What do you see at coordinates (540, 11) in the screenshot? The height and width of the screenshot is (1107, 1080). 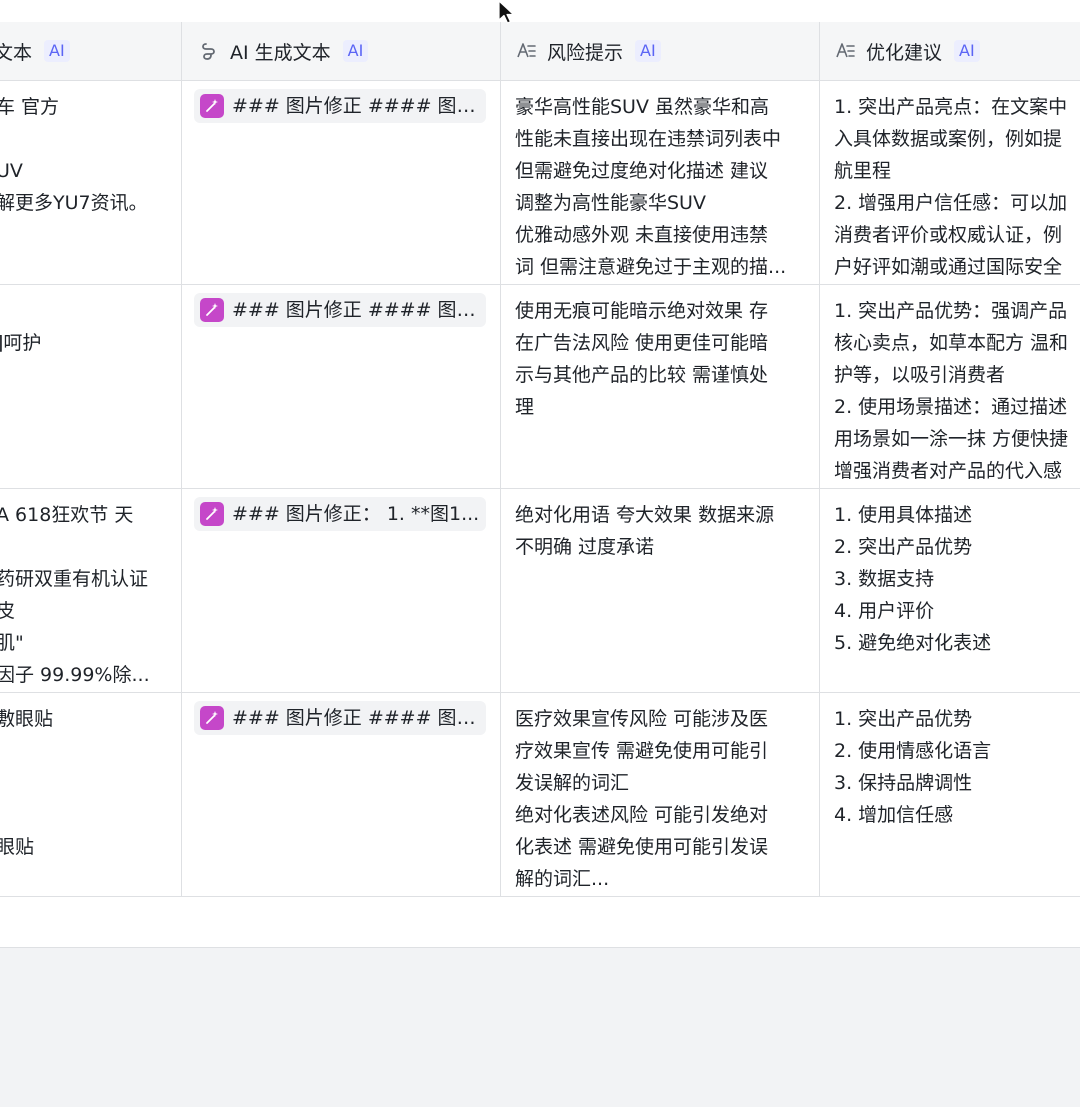 I see `top-bar` at bounding box center [540, 11].